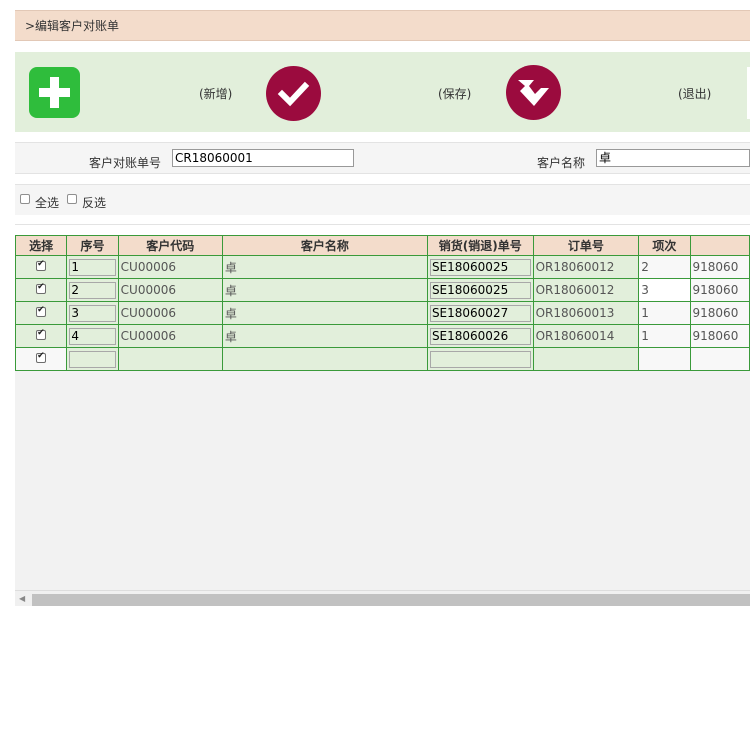 The image size is (750, 750). What do you see at coordinates (586, 245) in the screenshot?
I see `header-order-no: 订单号` at bounding box center [586, 245].